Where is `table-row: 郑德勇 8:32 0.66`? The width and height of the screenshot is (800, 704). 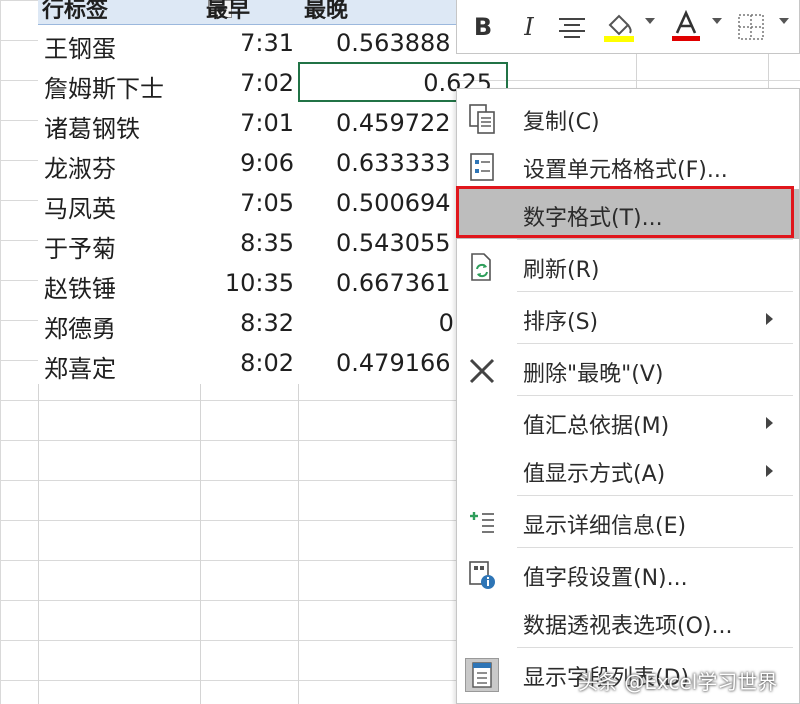
table-row: 郑德勇 8:32 0.66 is located at coordinates (265, 324).